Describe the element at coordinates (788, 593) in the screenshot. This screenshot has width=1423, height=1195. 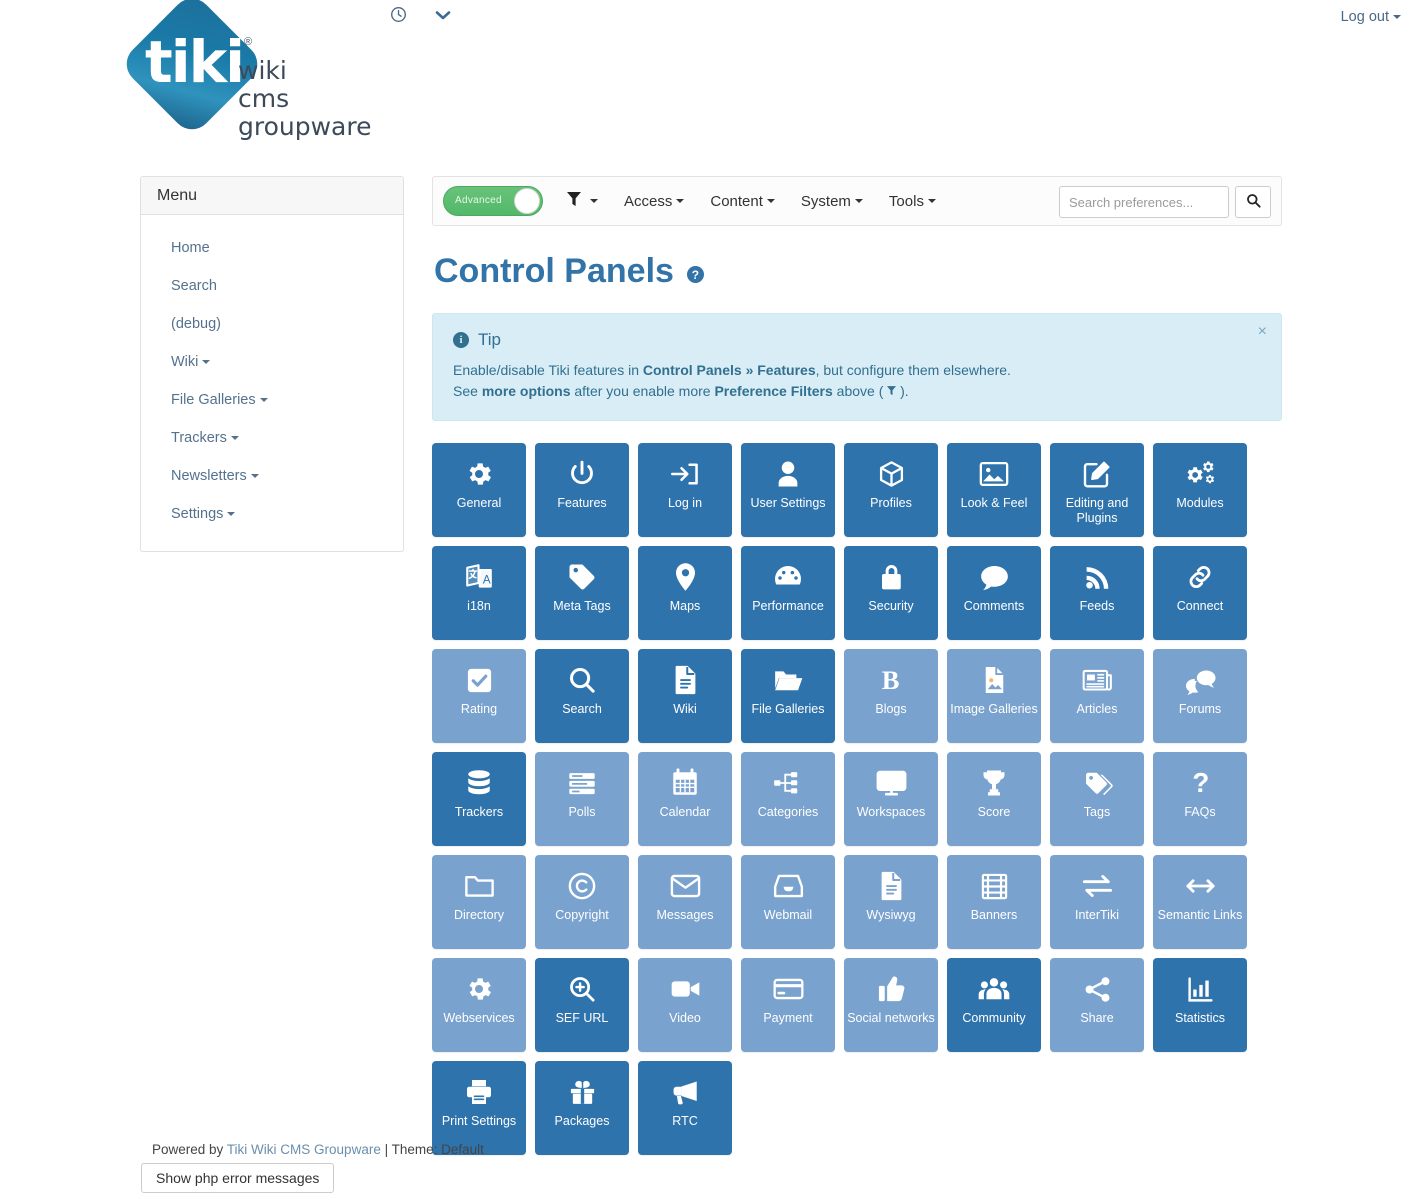
I see `tile-performance: Performance` at that location.